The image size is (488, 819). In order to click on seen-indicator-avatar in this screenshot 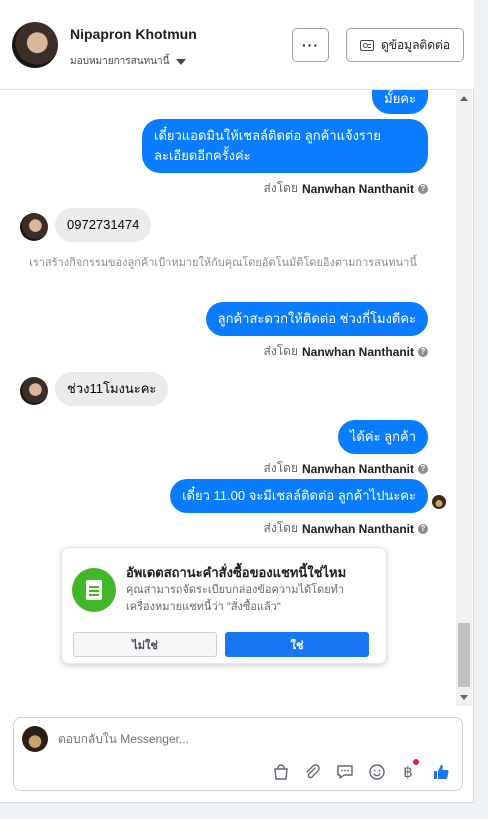, I will do `click(439, 502)`.